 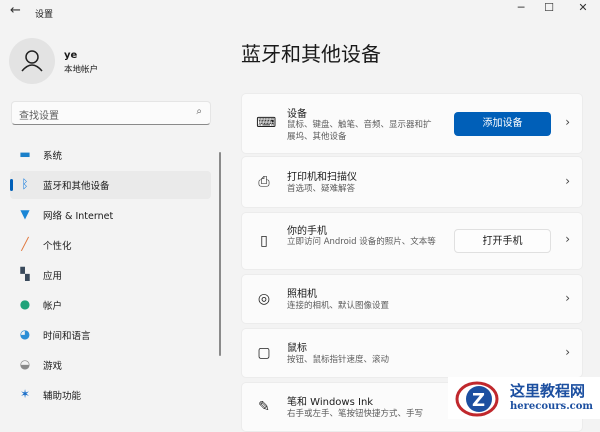 I want to click on window-title: 设置, so click(x=44, y=15).